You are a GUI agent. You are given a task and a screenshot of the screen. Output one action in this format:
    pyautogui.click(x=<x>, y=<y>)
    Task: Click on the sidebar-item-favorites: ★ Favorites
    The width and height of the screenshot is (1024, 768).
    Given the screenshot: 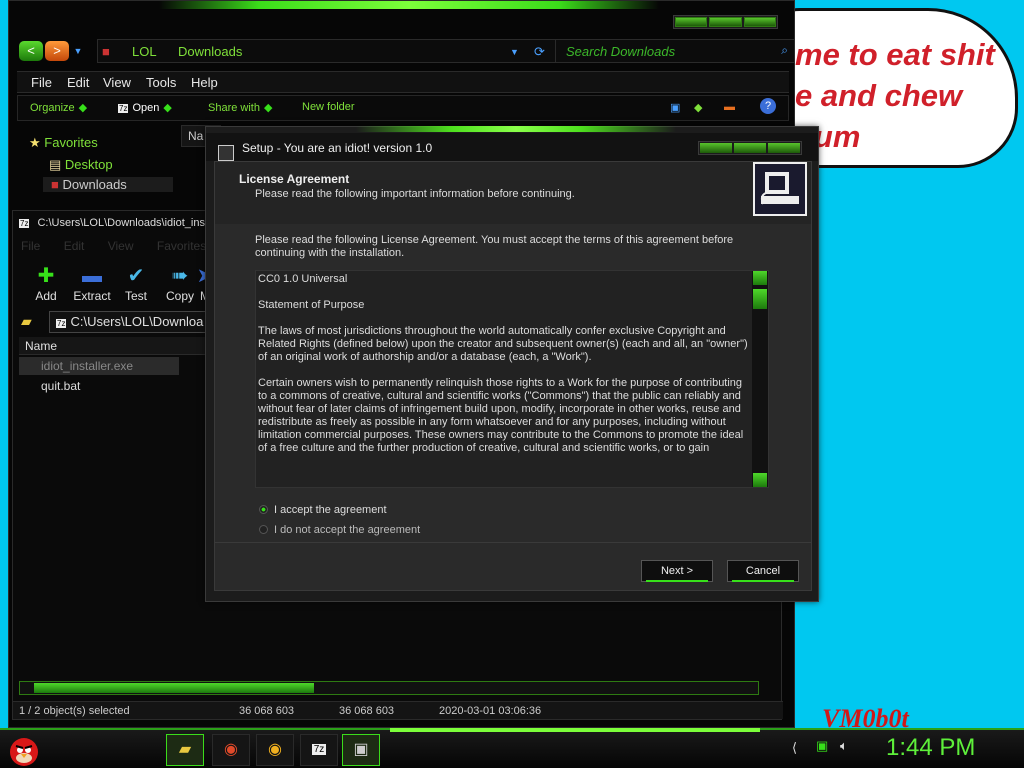 What is the action you would take?
    pyautogui.click(x=63, y=143)
    